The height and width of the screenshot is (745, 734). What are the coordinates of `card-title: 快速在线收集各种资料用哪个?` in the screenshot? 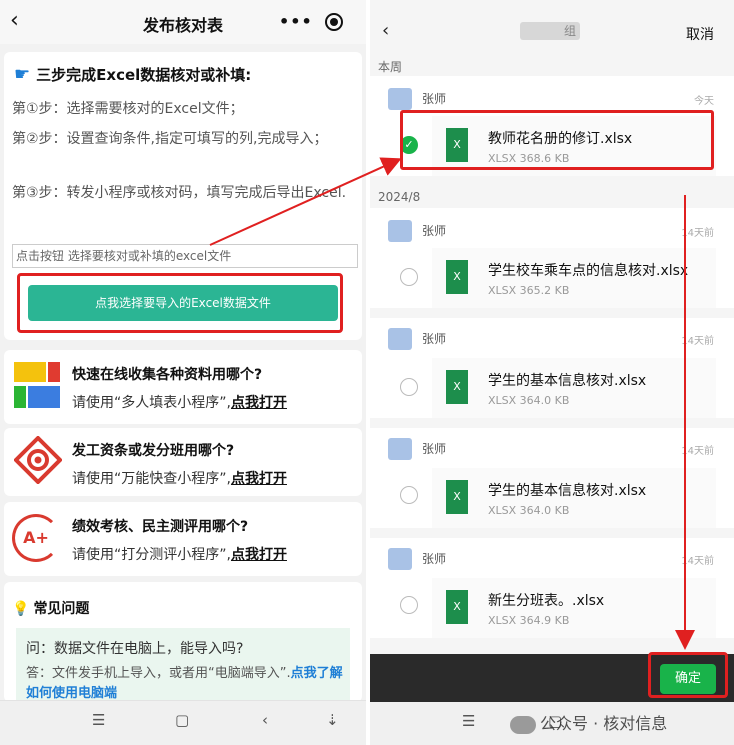 It's located at (167, 375).